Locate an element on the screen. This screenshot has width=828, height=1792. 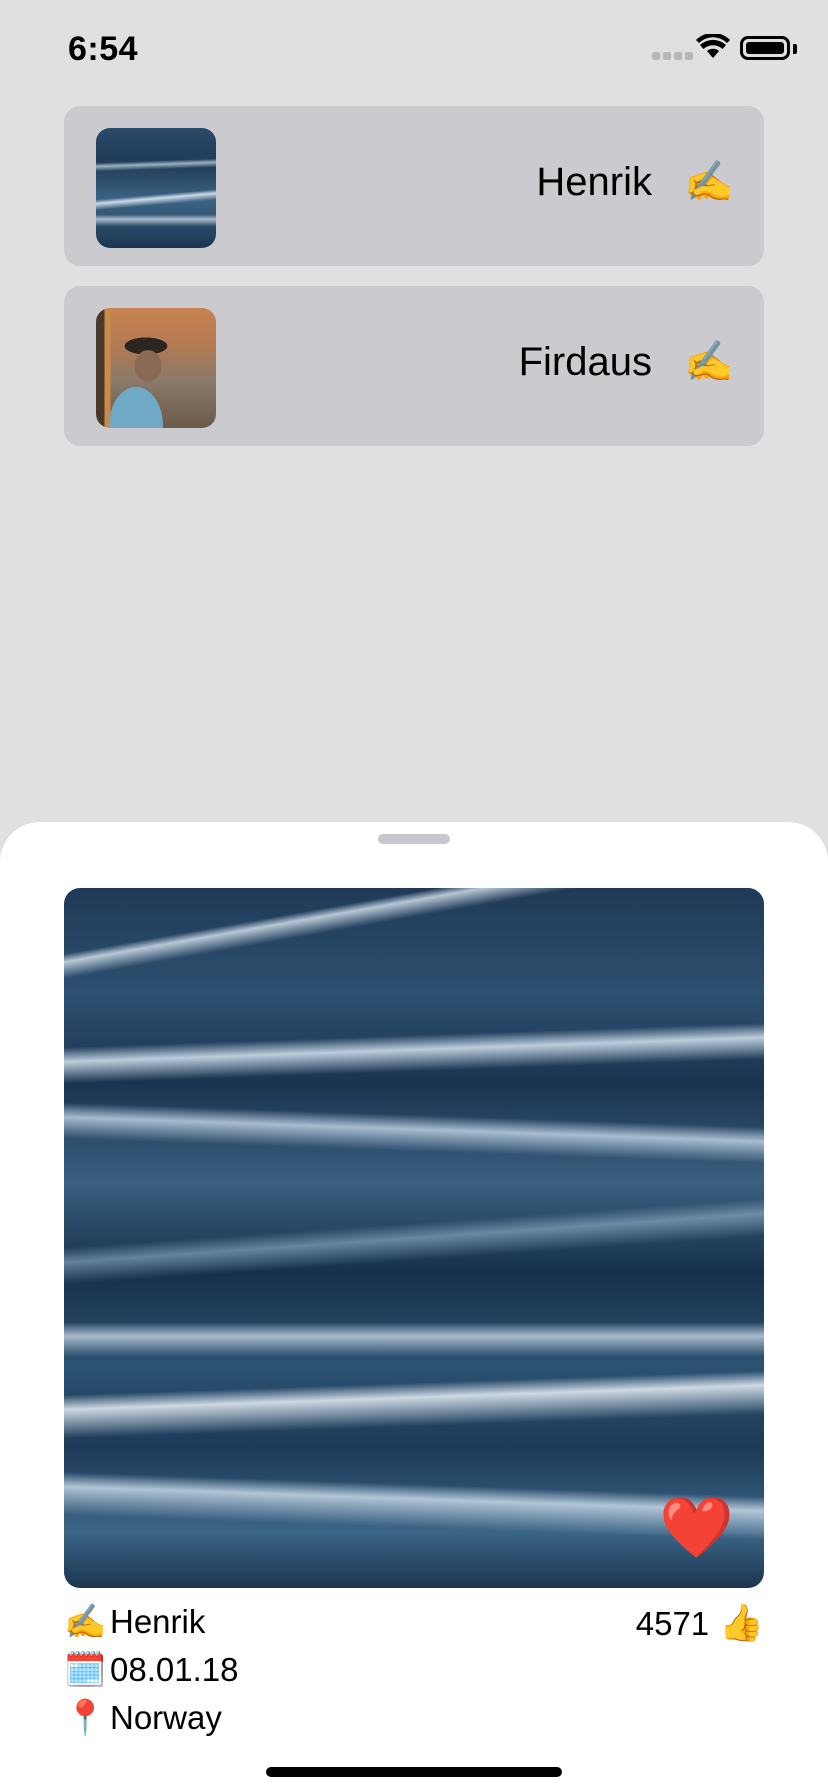
likes-count: 4571 👍 is located at coordinates (700, 1623).